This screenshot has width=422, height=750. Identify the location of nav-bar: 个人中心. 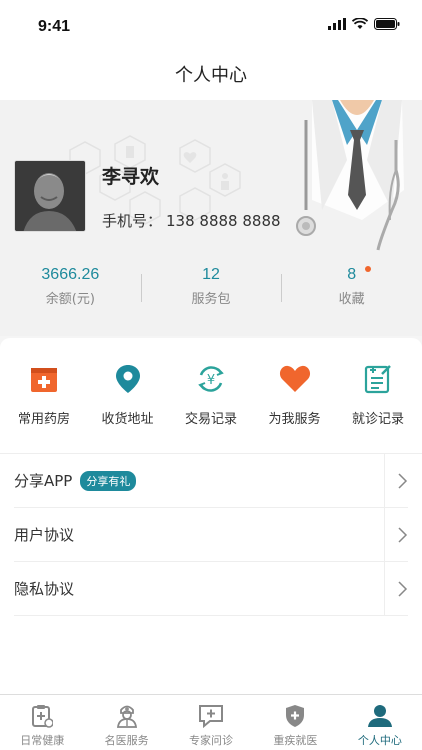
(211, 78).